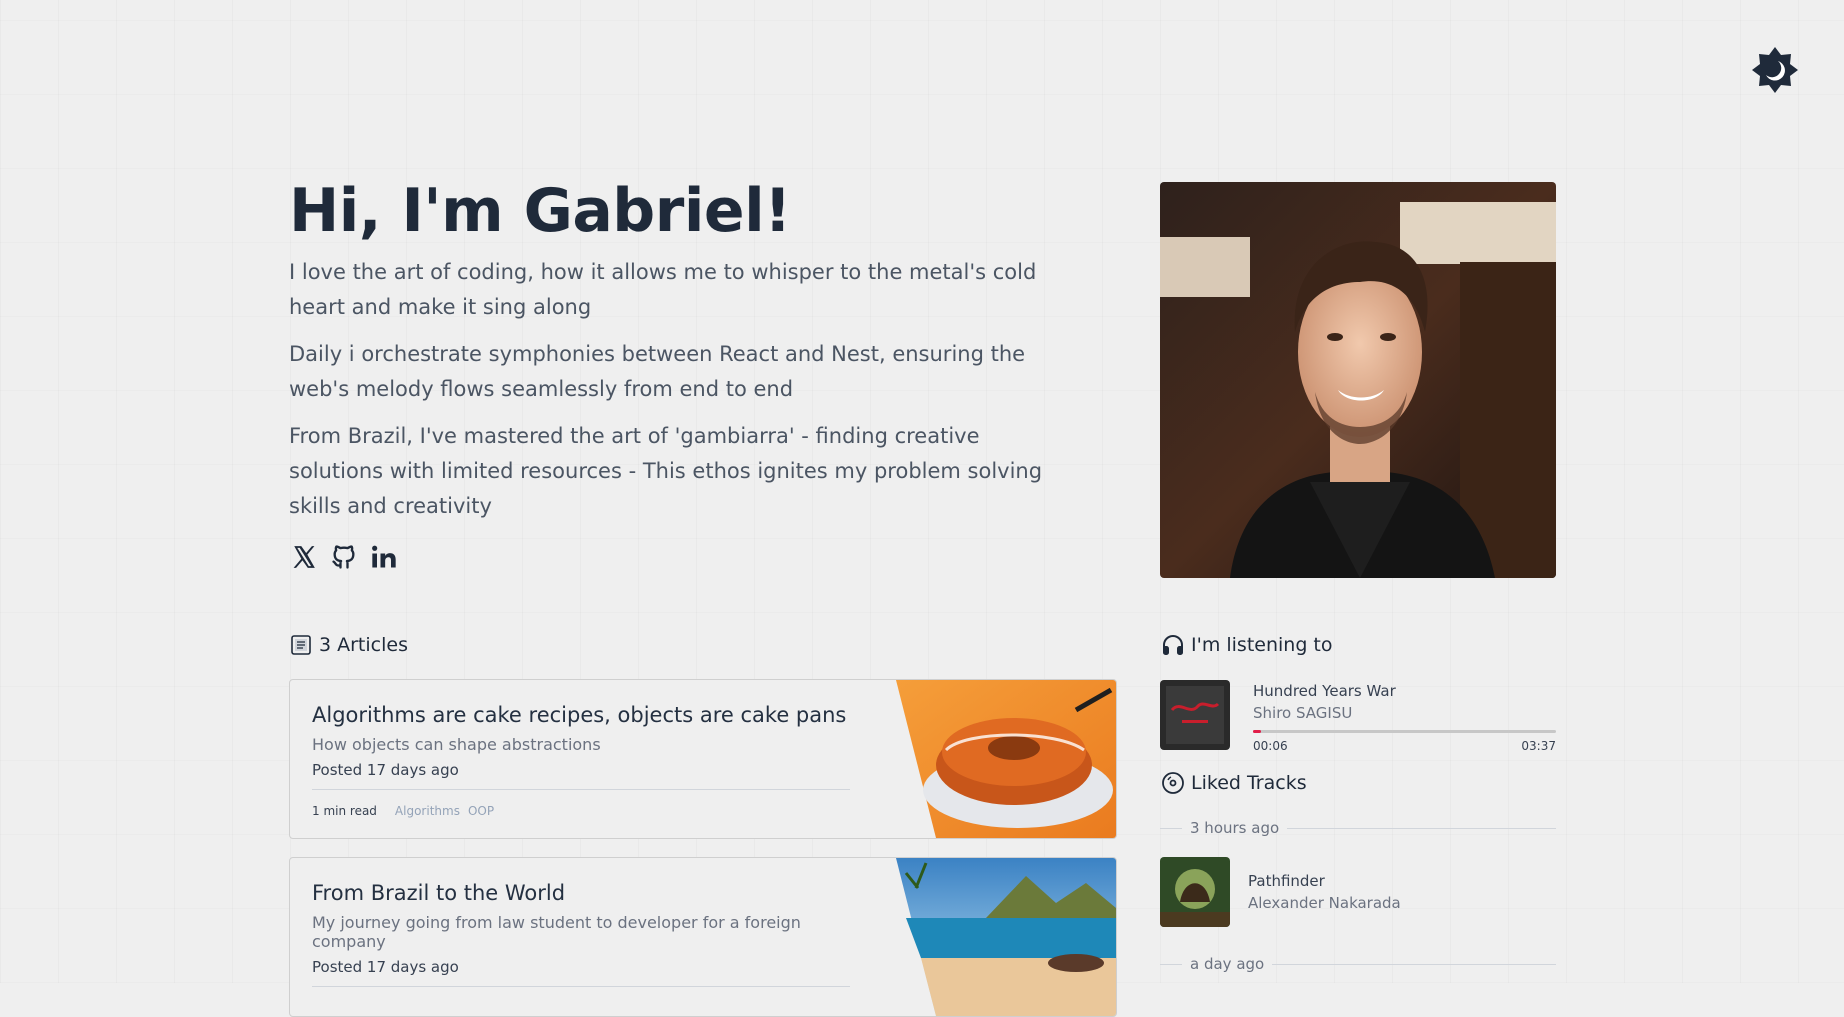 The height and width of the screenshot is (1017, 1844). Describe the element at coordinates (1173, 645) in the screenshot. I see `headphones-icon` at that location.